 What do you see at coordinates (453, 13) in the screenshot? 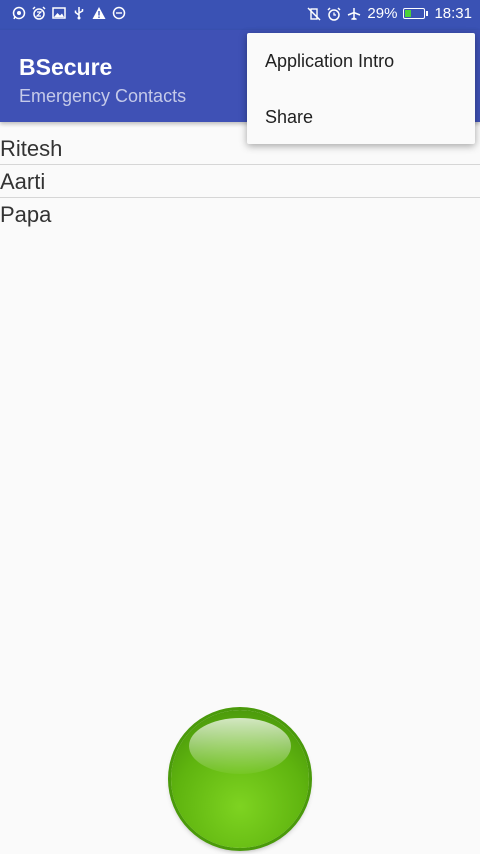
I see `clock: 18:31` at bounding box center [453, 13].